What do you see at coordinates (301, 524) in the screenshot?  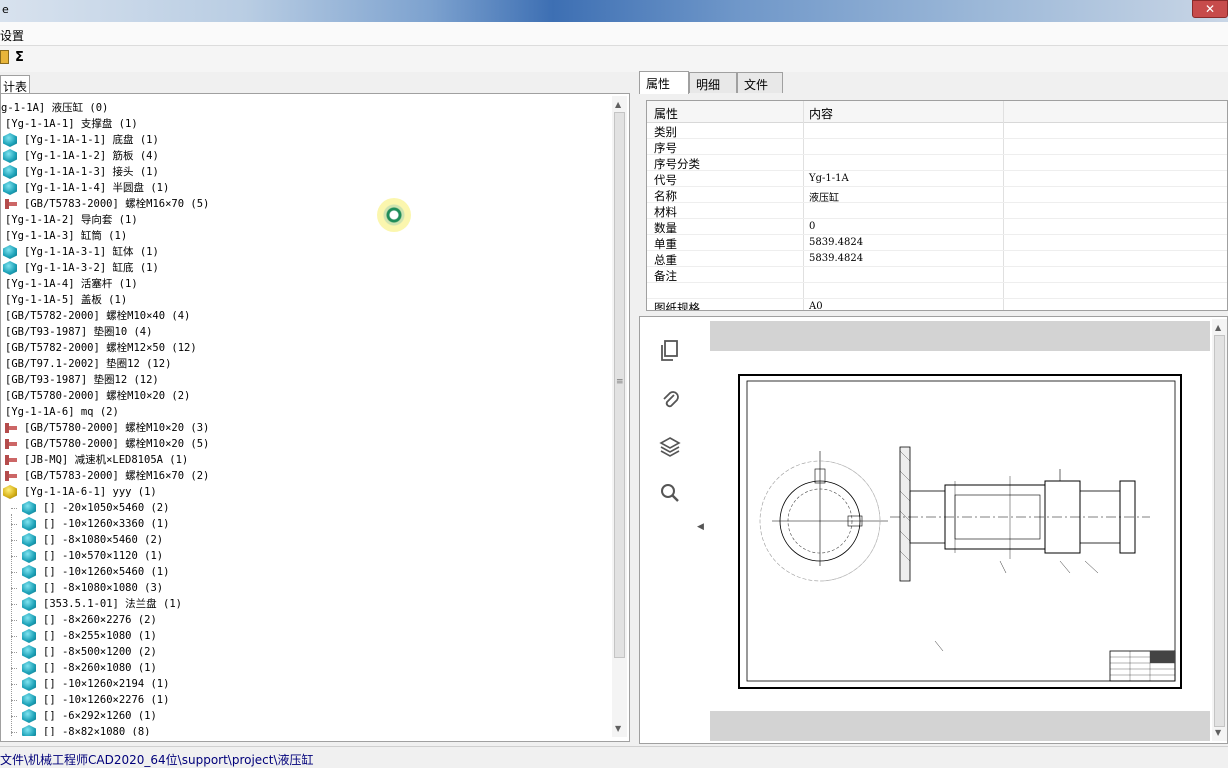 I see `tree-item: [] -10×1260×3360 (1)` at bounding box center [301, 524].